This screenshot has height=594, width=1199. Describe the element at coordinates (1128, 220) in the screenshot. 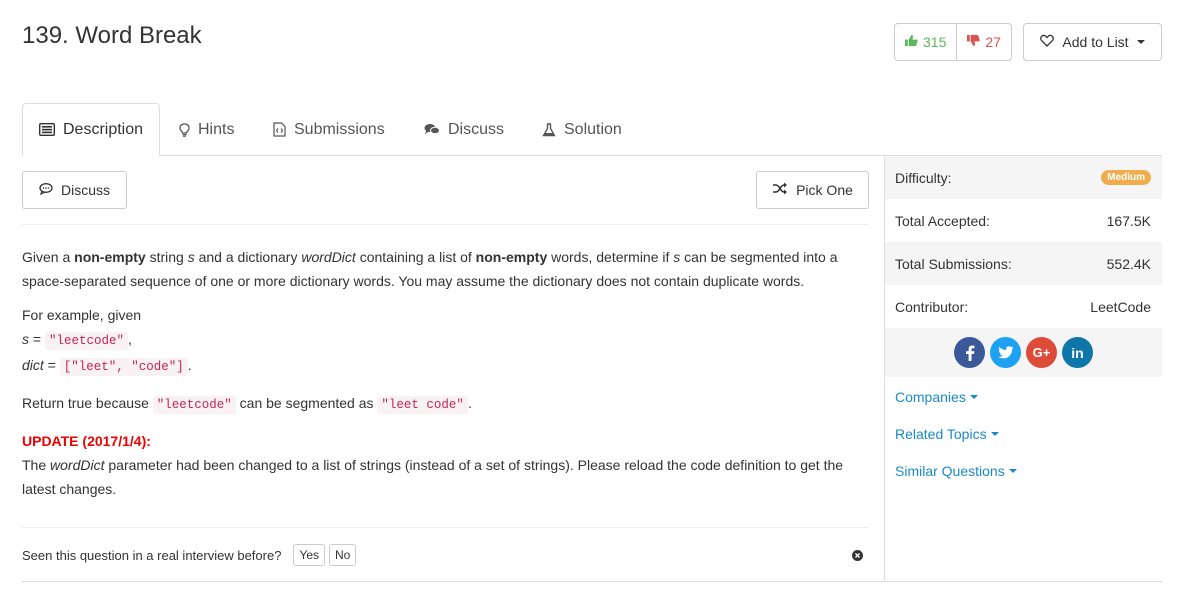

I see `accepted-value: 167.5K` at that location.